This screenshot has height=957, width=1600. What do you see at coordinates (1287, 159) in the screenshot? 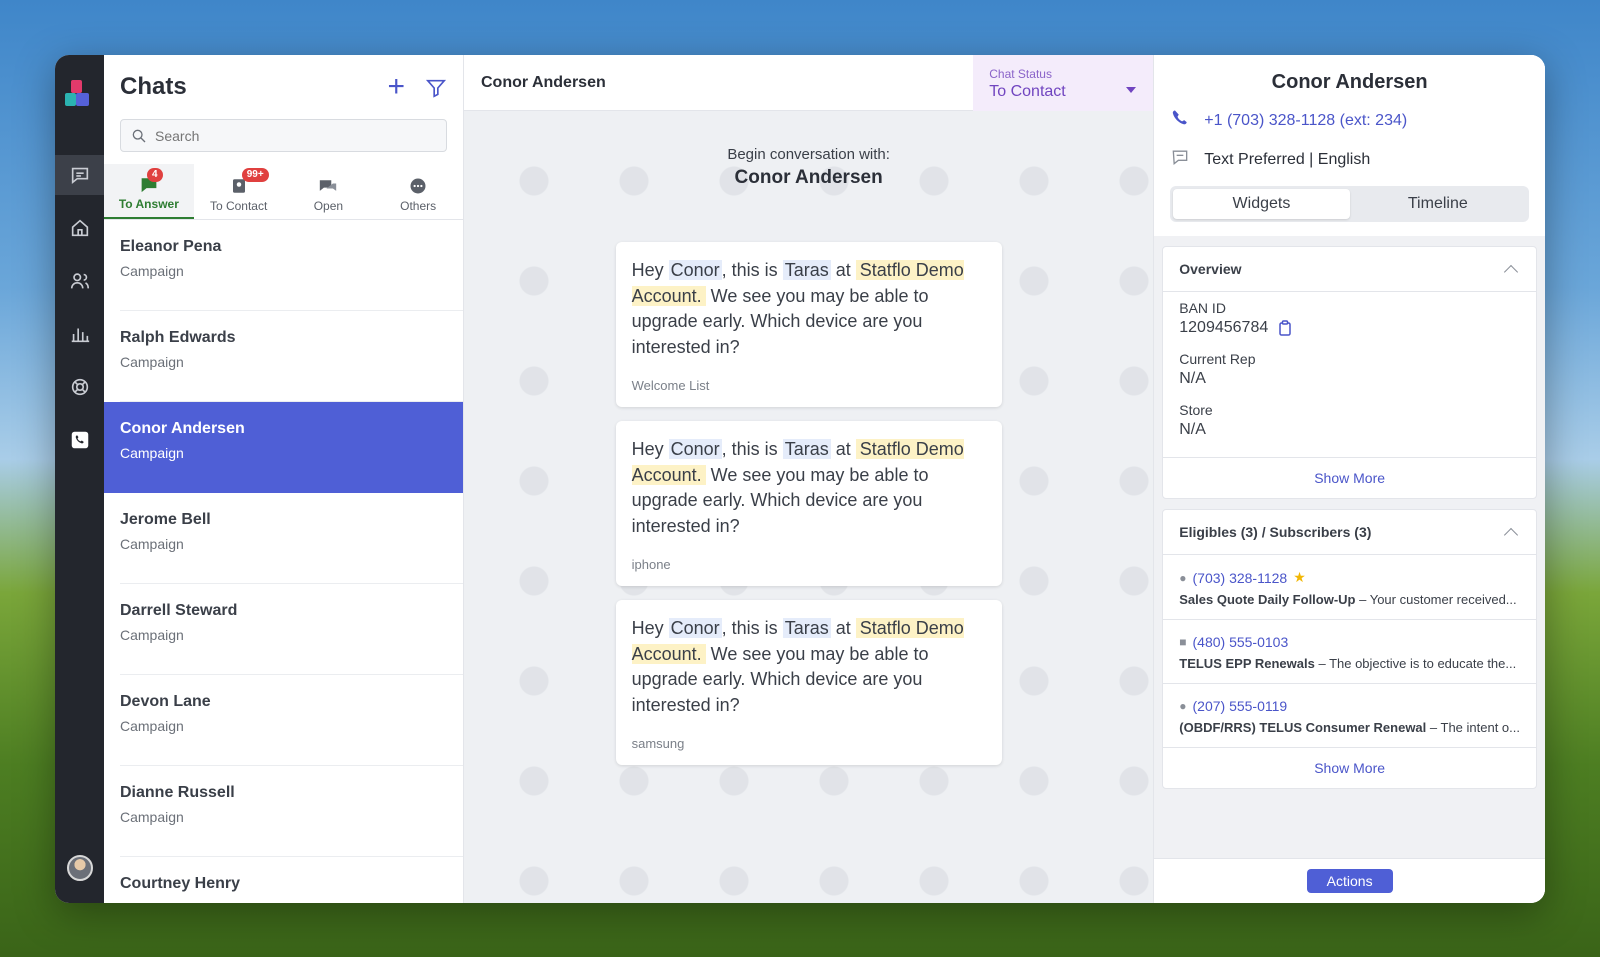
I see `contact-preference: Text Preferred | English` at bounding box center [1287, 159].